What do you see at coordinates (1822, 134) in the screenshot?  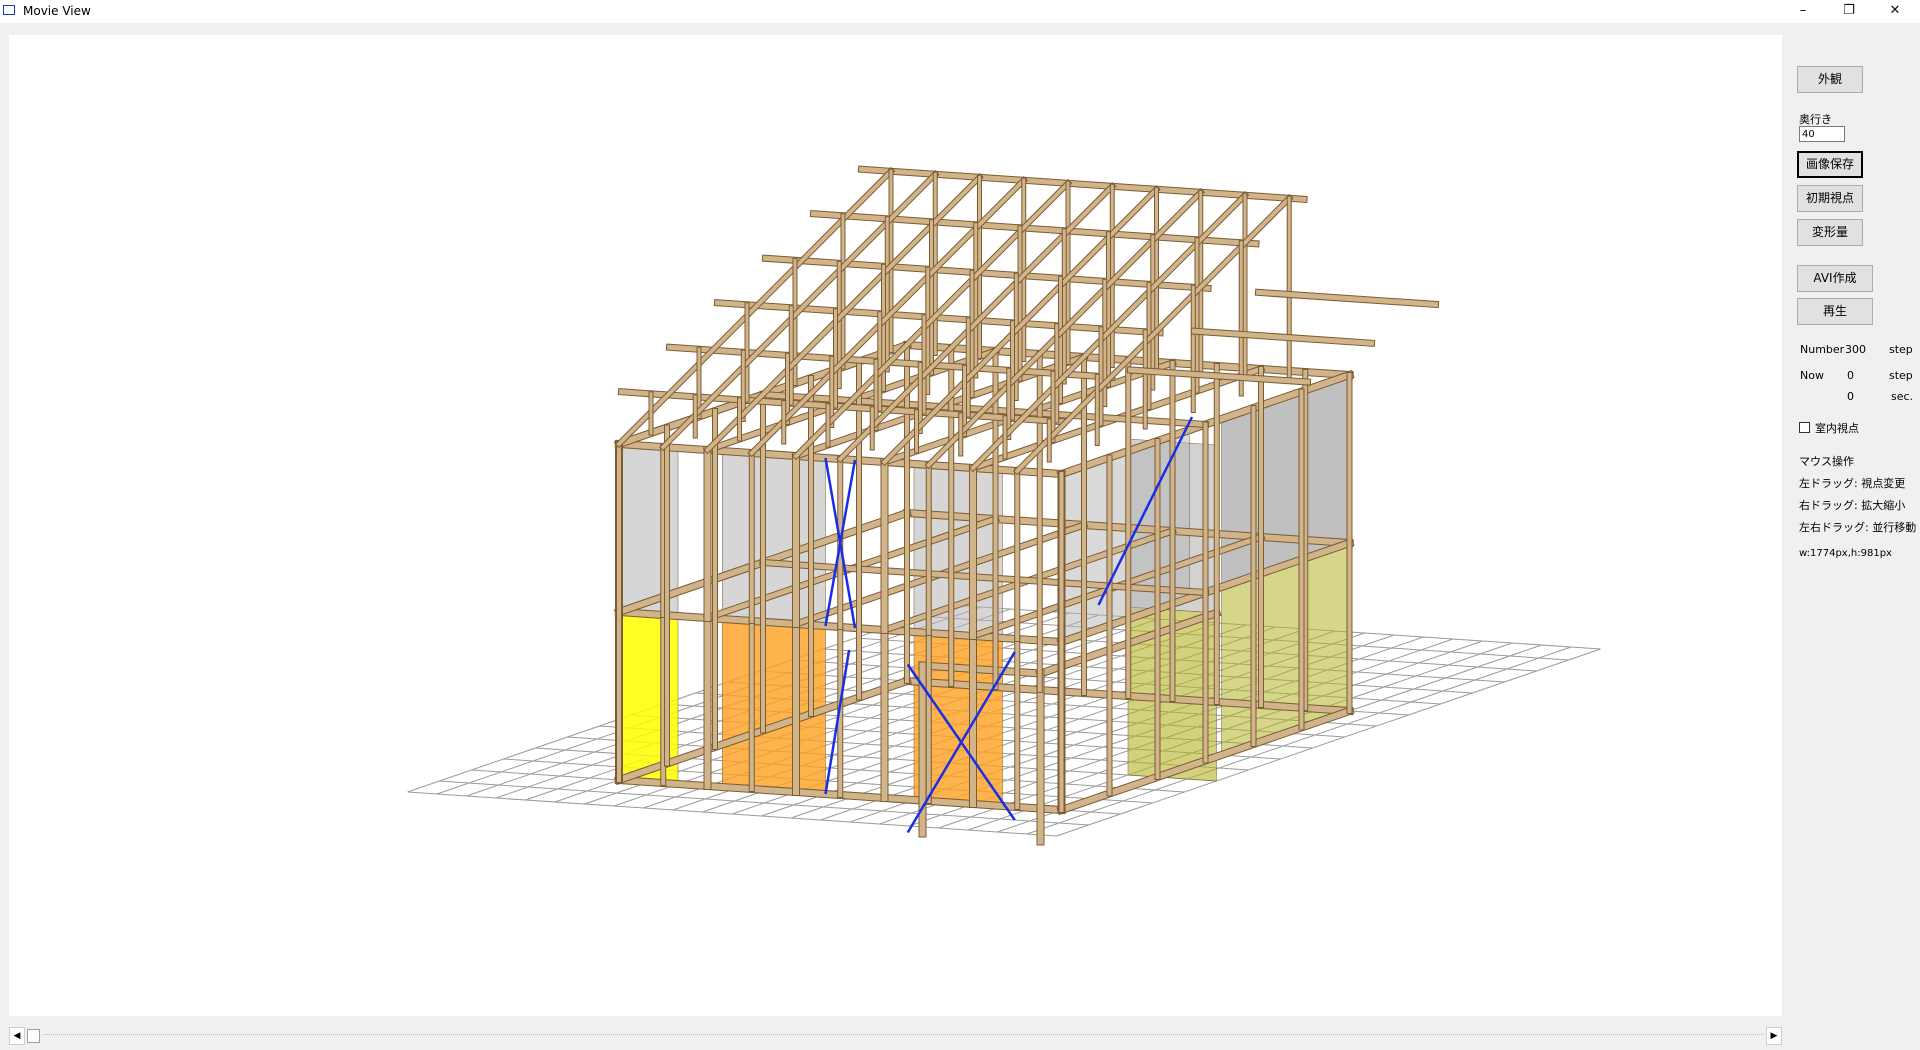 I see `depth-input` at bounding box center [1822, 134].